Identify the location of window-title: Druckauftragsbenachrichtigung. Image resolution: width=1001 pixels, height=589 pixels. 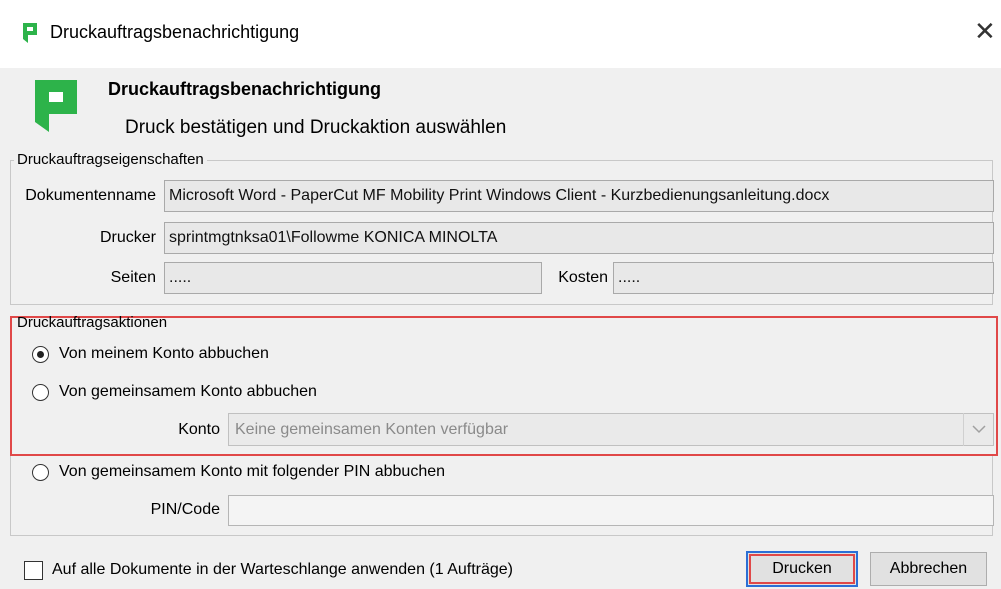
(175, 32).